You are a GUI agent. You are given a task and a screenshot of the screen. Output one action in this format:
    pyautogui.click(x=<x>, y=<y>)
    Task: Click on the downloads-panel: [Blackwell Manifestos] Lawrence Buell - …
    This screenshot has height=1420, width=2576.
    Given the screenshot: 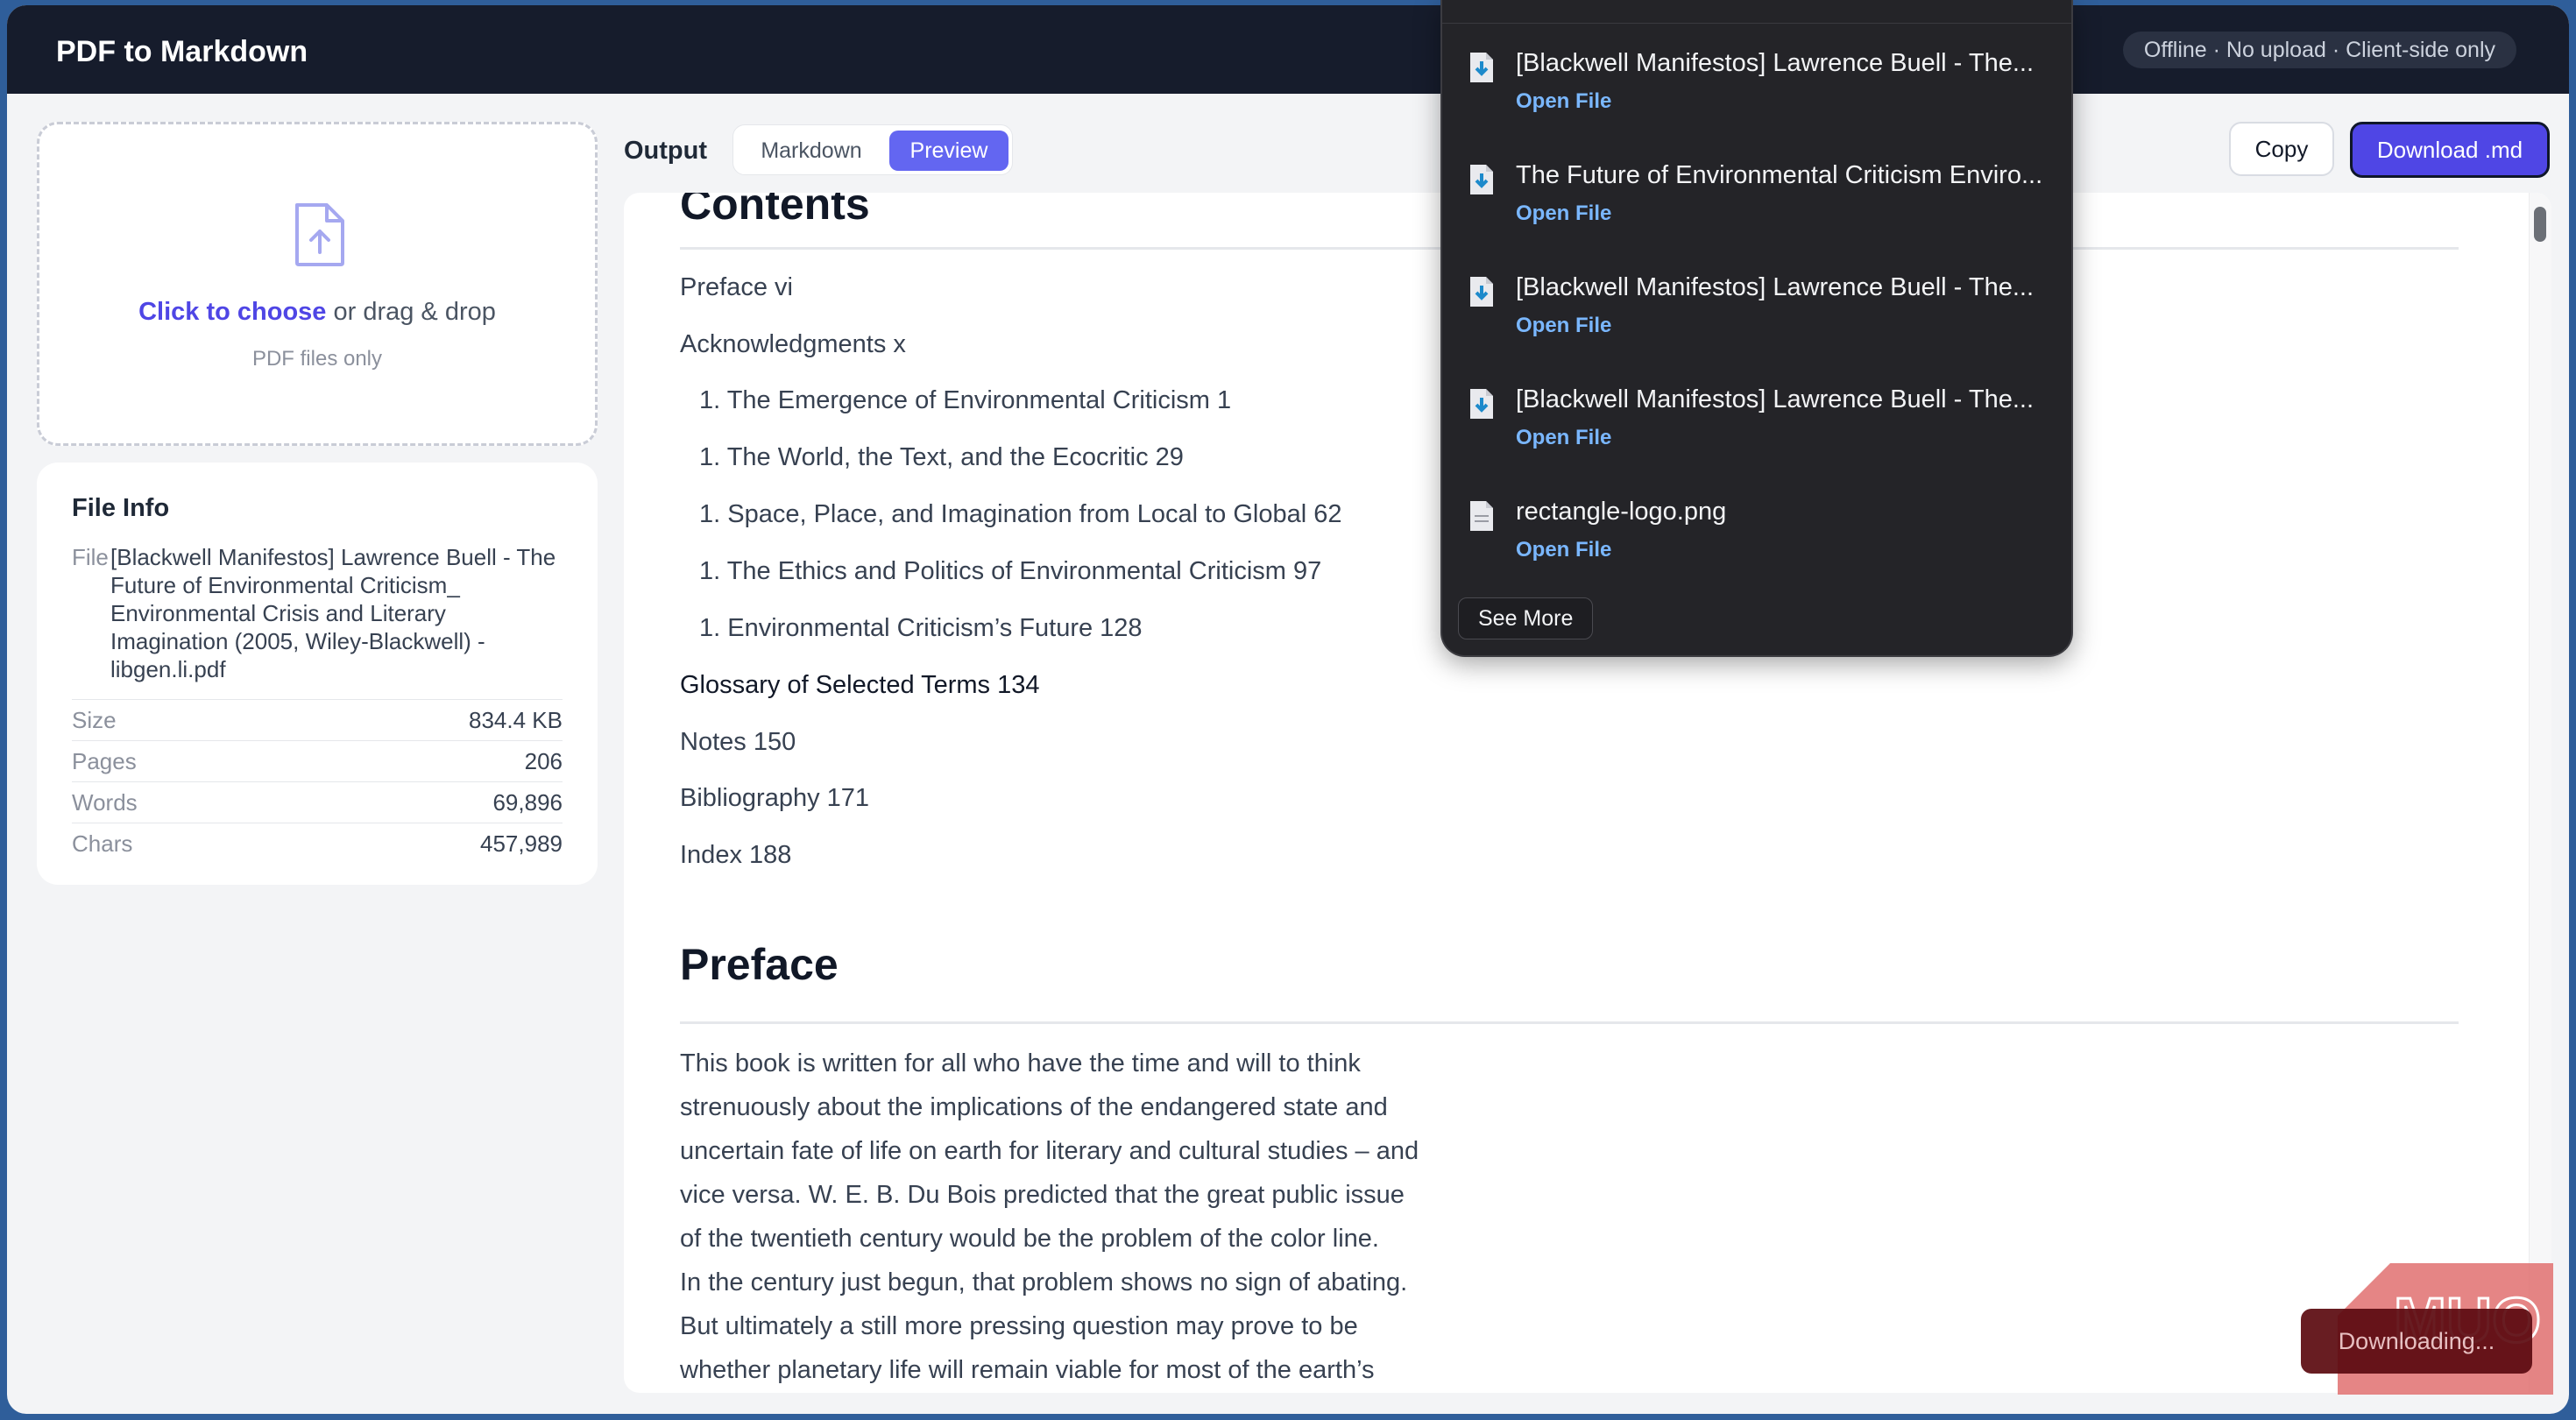 What is the action you would take?
    pyautogui.click(x=1756, y=328)
    